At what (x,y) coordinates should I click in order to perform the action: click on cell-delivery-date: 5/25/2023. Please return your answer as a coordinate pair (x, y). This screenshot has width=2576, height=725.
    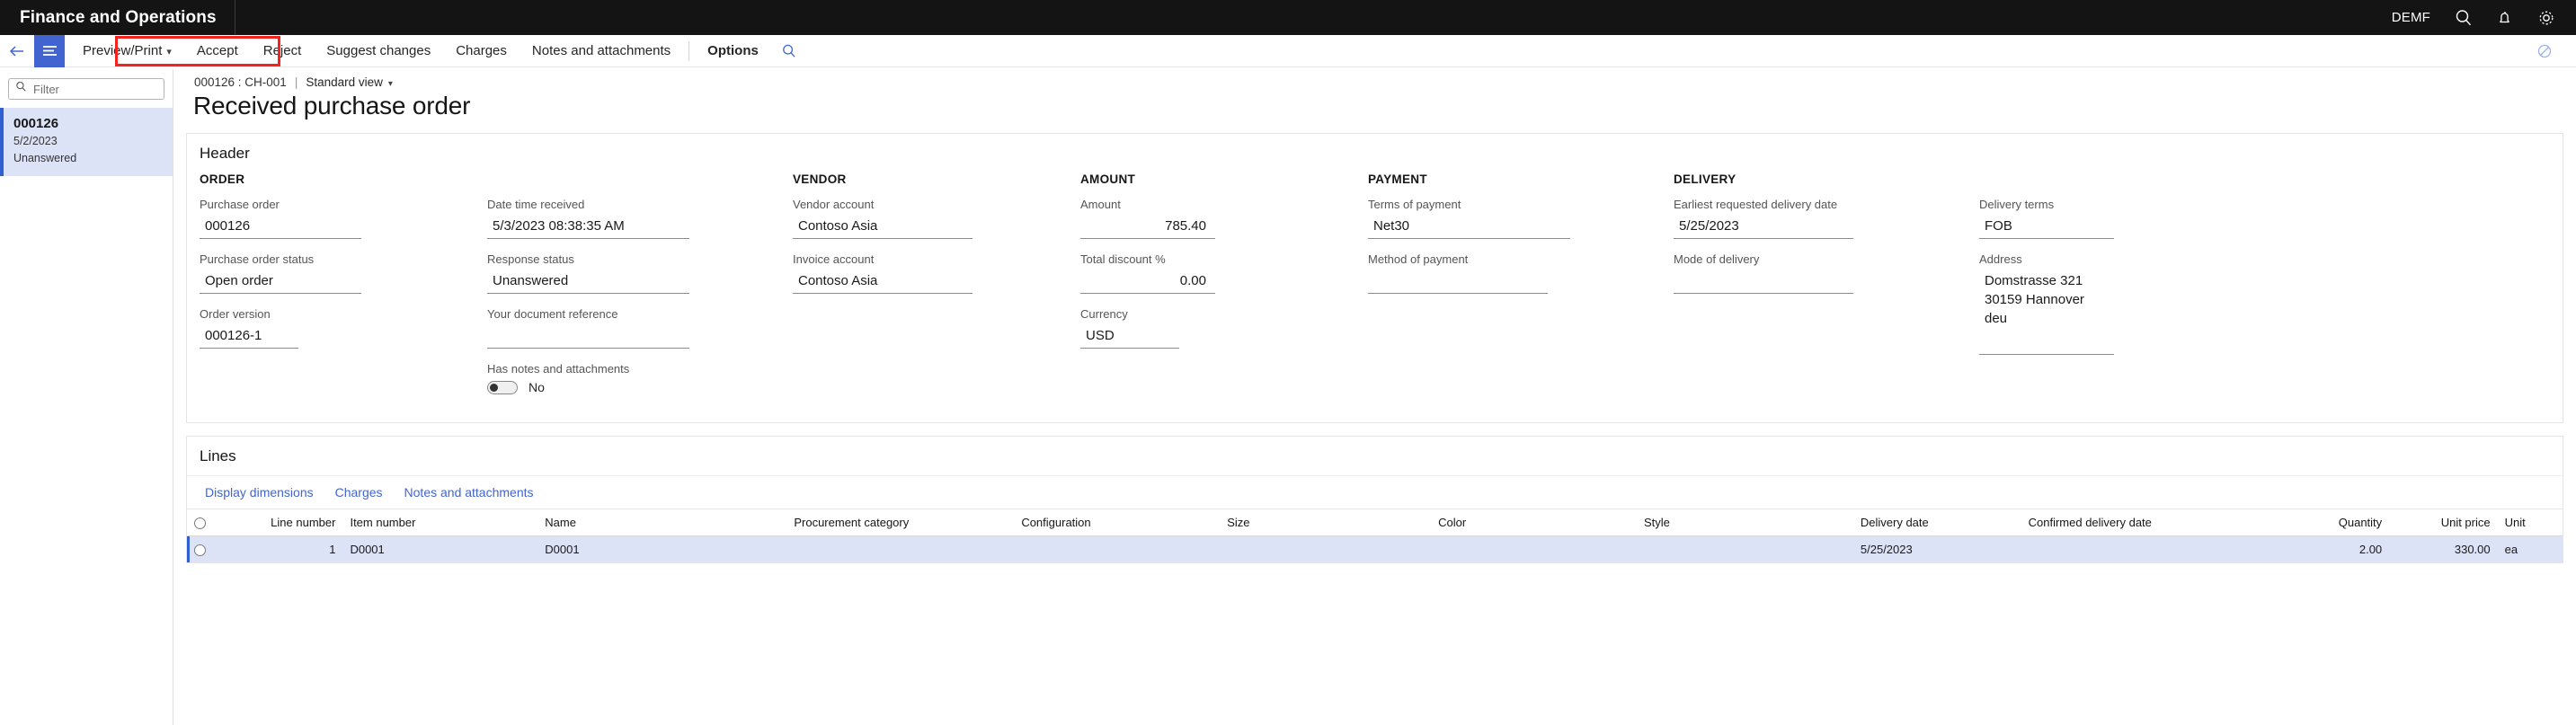
    Looking at the image, I should click on (1937, 549).